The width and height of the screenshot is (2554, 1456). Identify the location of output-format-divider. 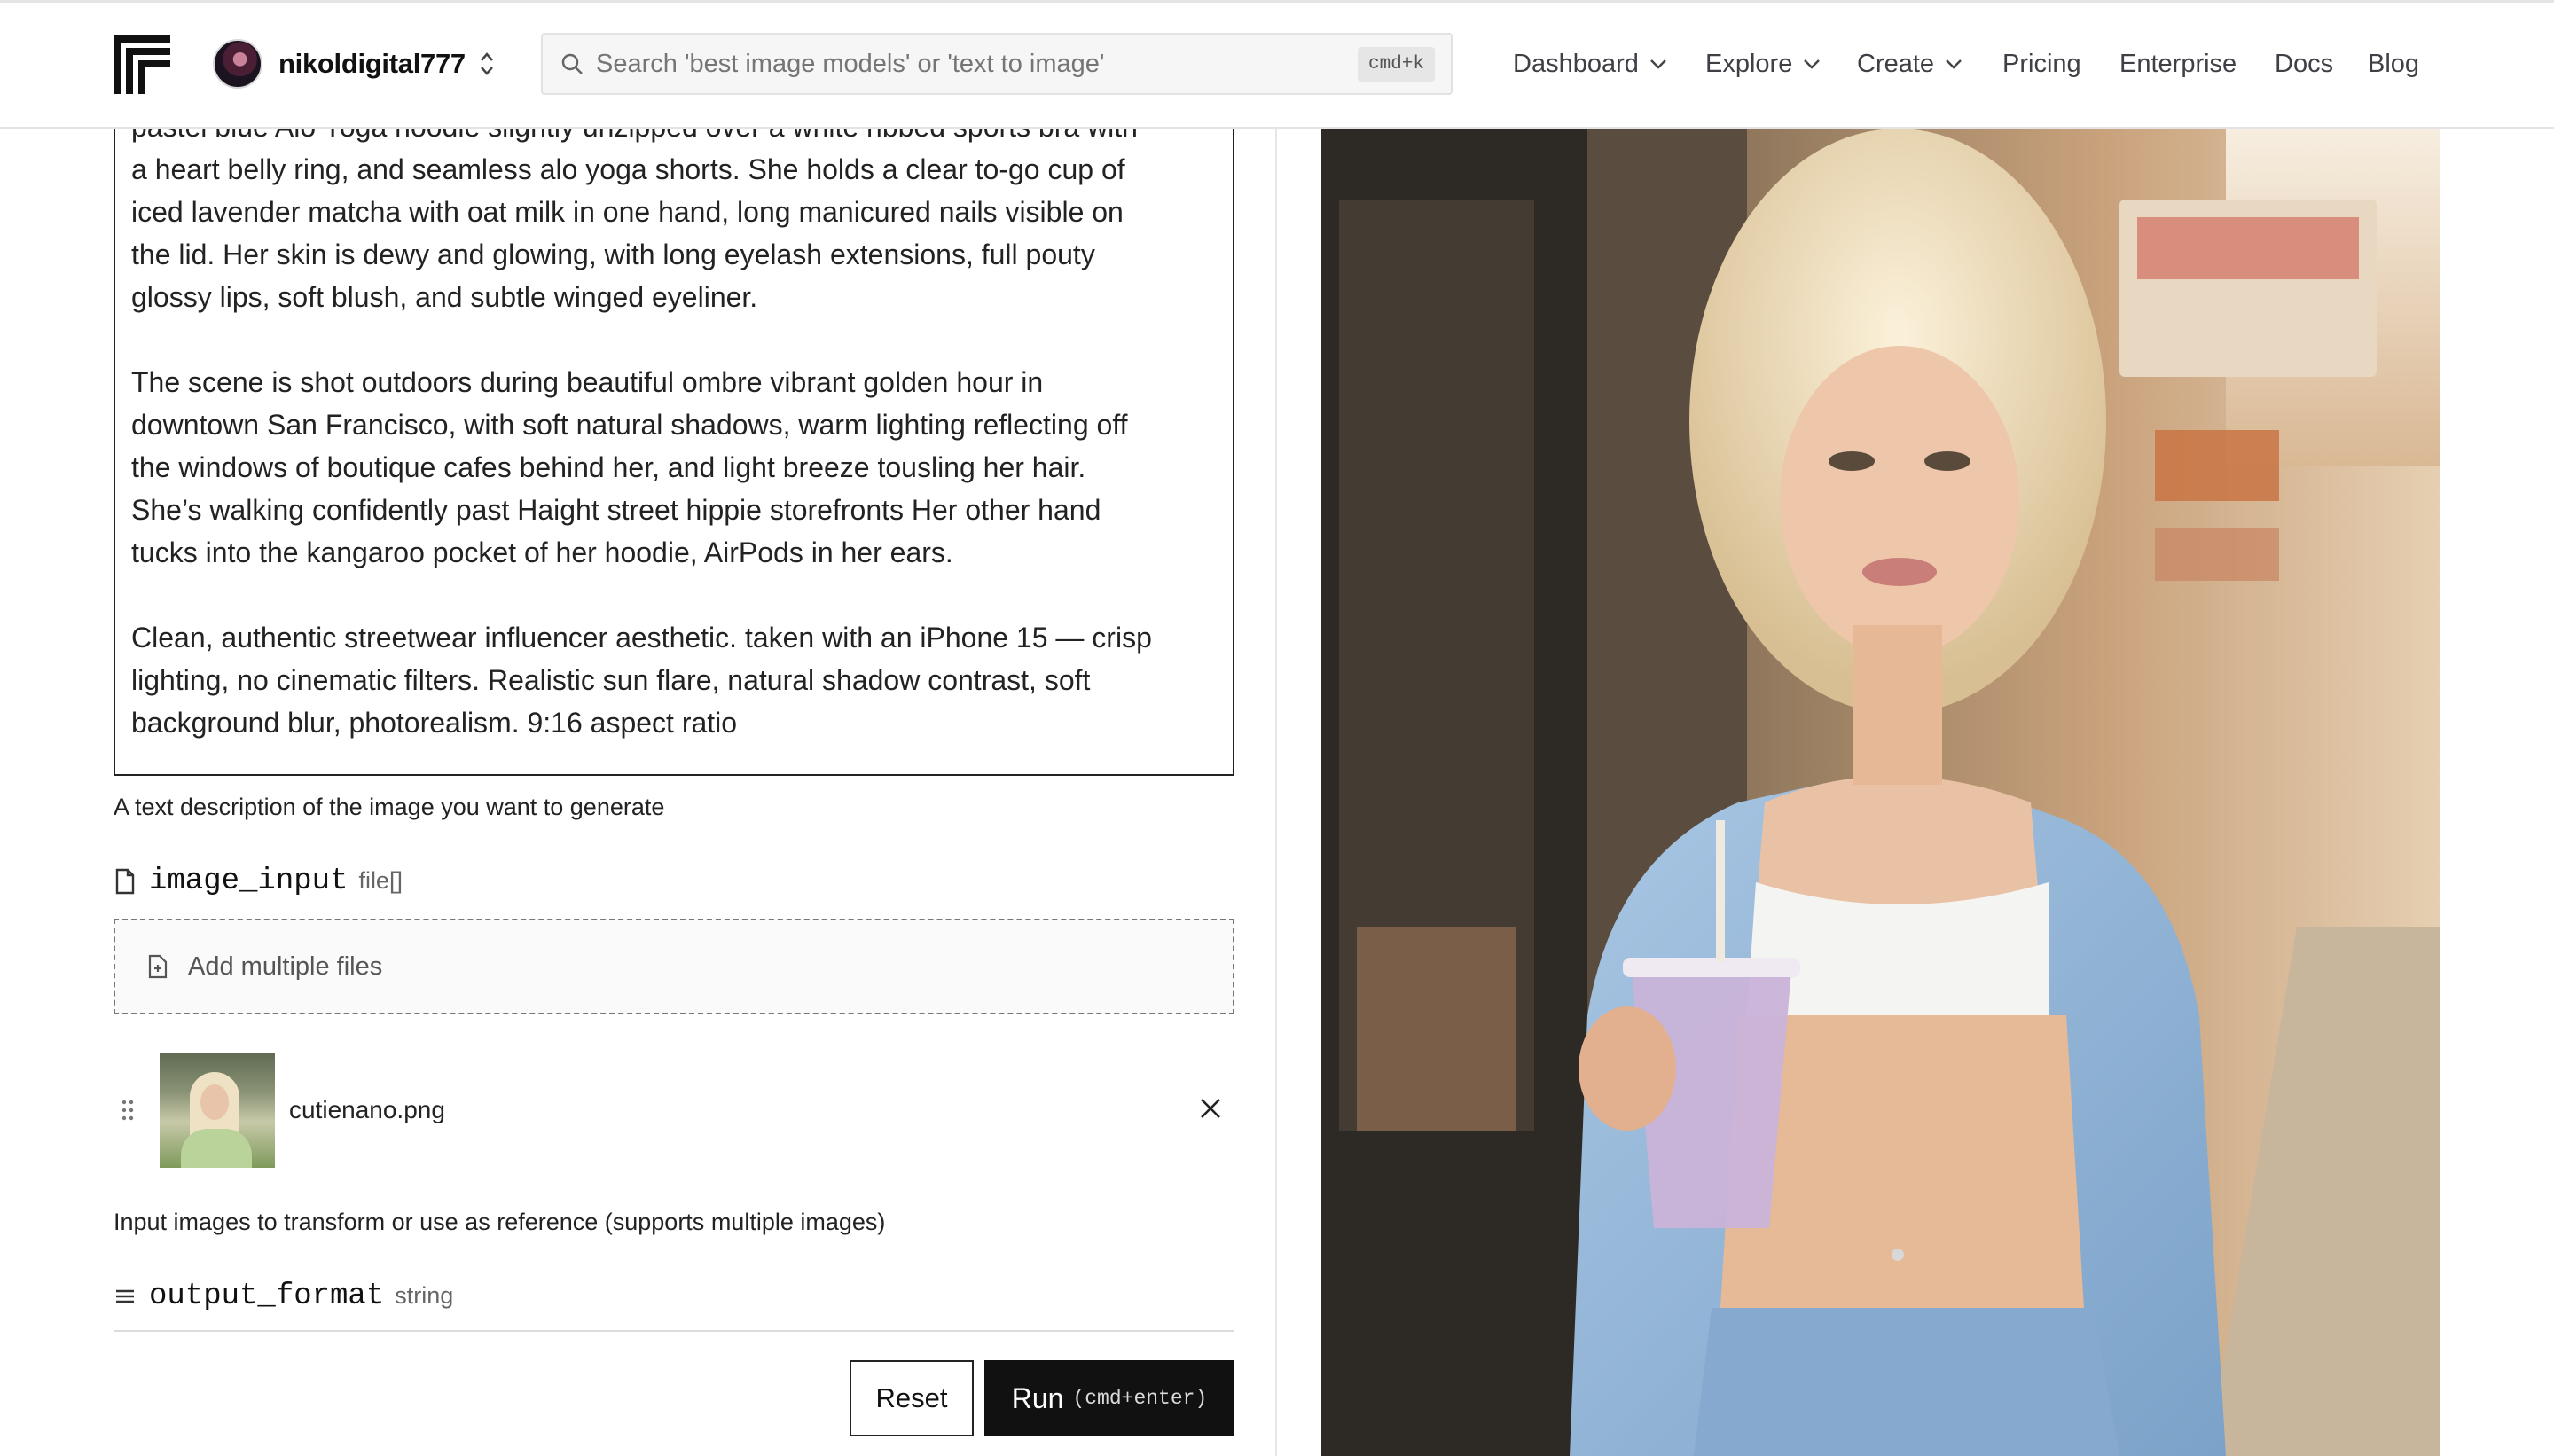
(674, 1331).